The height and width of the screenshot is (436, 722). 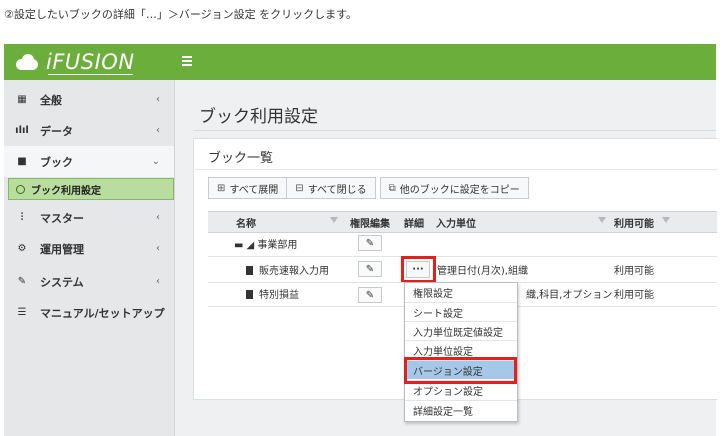 What do you see at coordinates (258, 117) in the screenshot?
I see `page-title: ブック利用設定` at bounding box center [258, 117].